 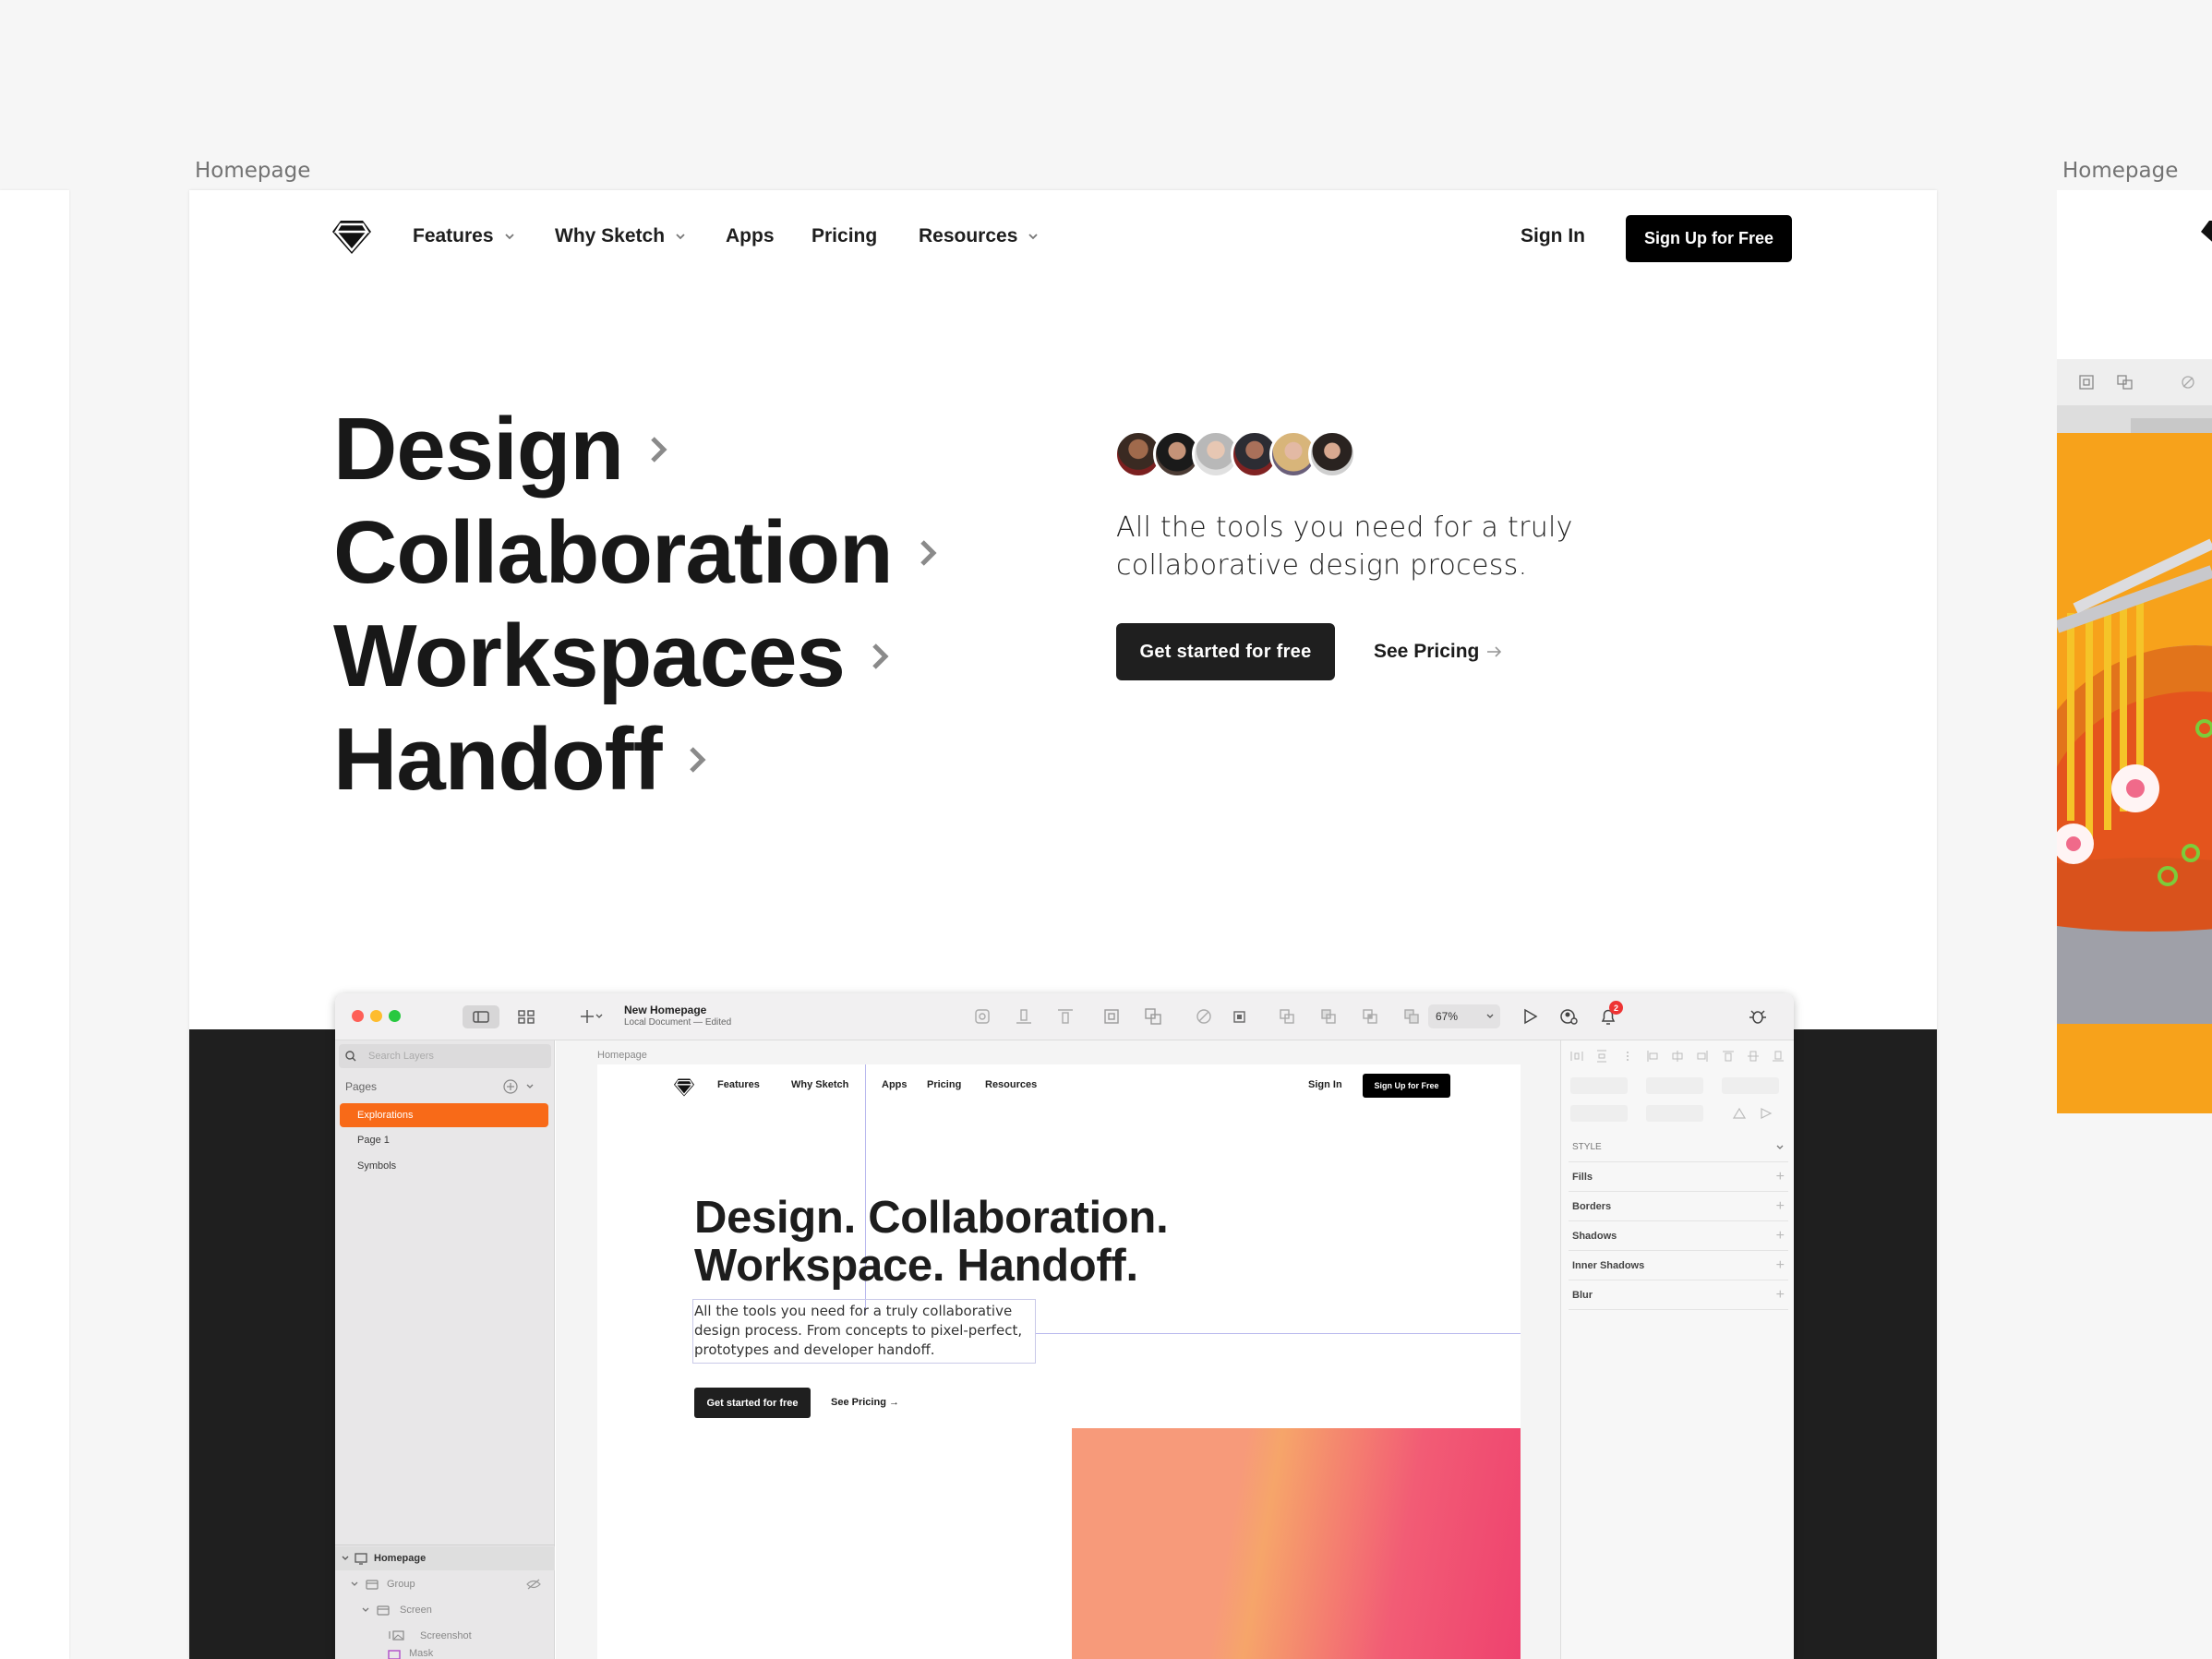 I want to click on sign-in-link: Sign In, so click(x=1553, y=236).